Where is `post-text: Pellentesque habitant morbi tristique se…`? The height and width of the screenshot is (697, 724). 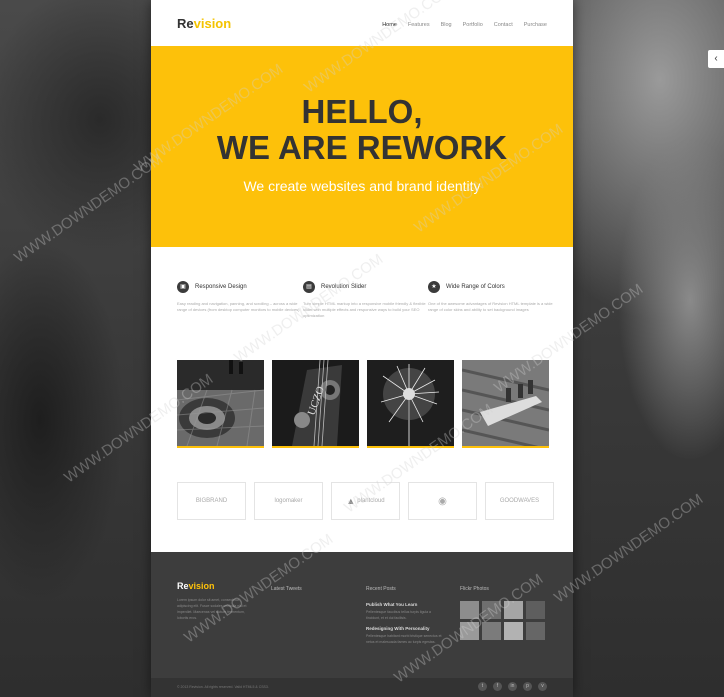 post-text: Pellentesque habitant morbi tristique se… is located at coordinates (404, 639).